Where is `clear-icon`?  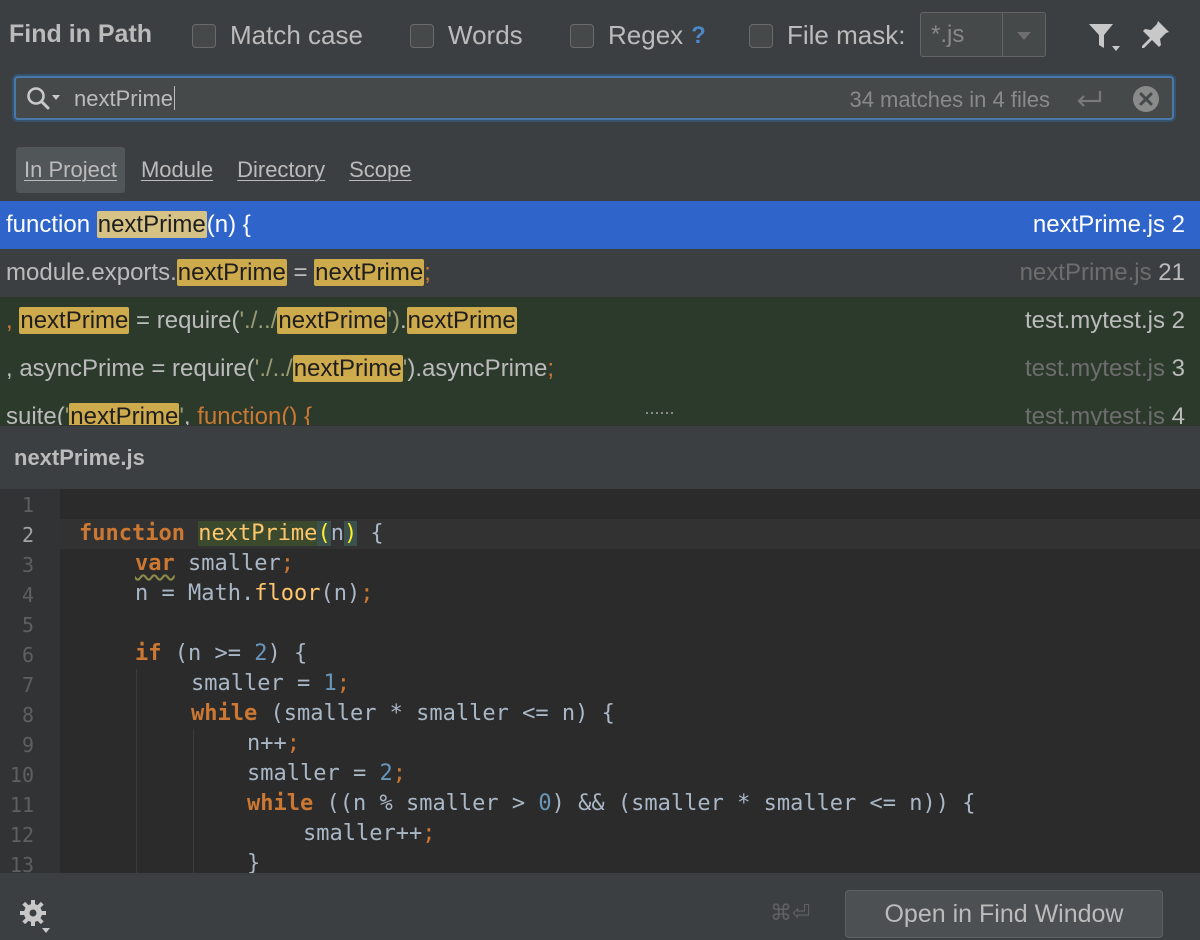 clear-icon is located at coordinates (1146, 99).